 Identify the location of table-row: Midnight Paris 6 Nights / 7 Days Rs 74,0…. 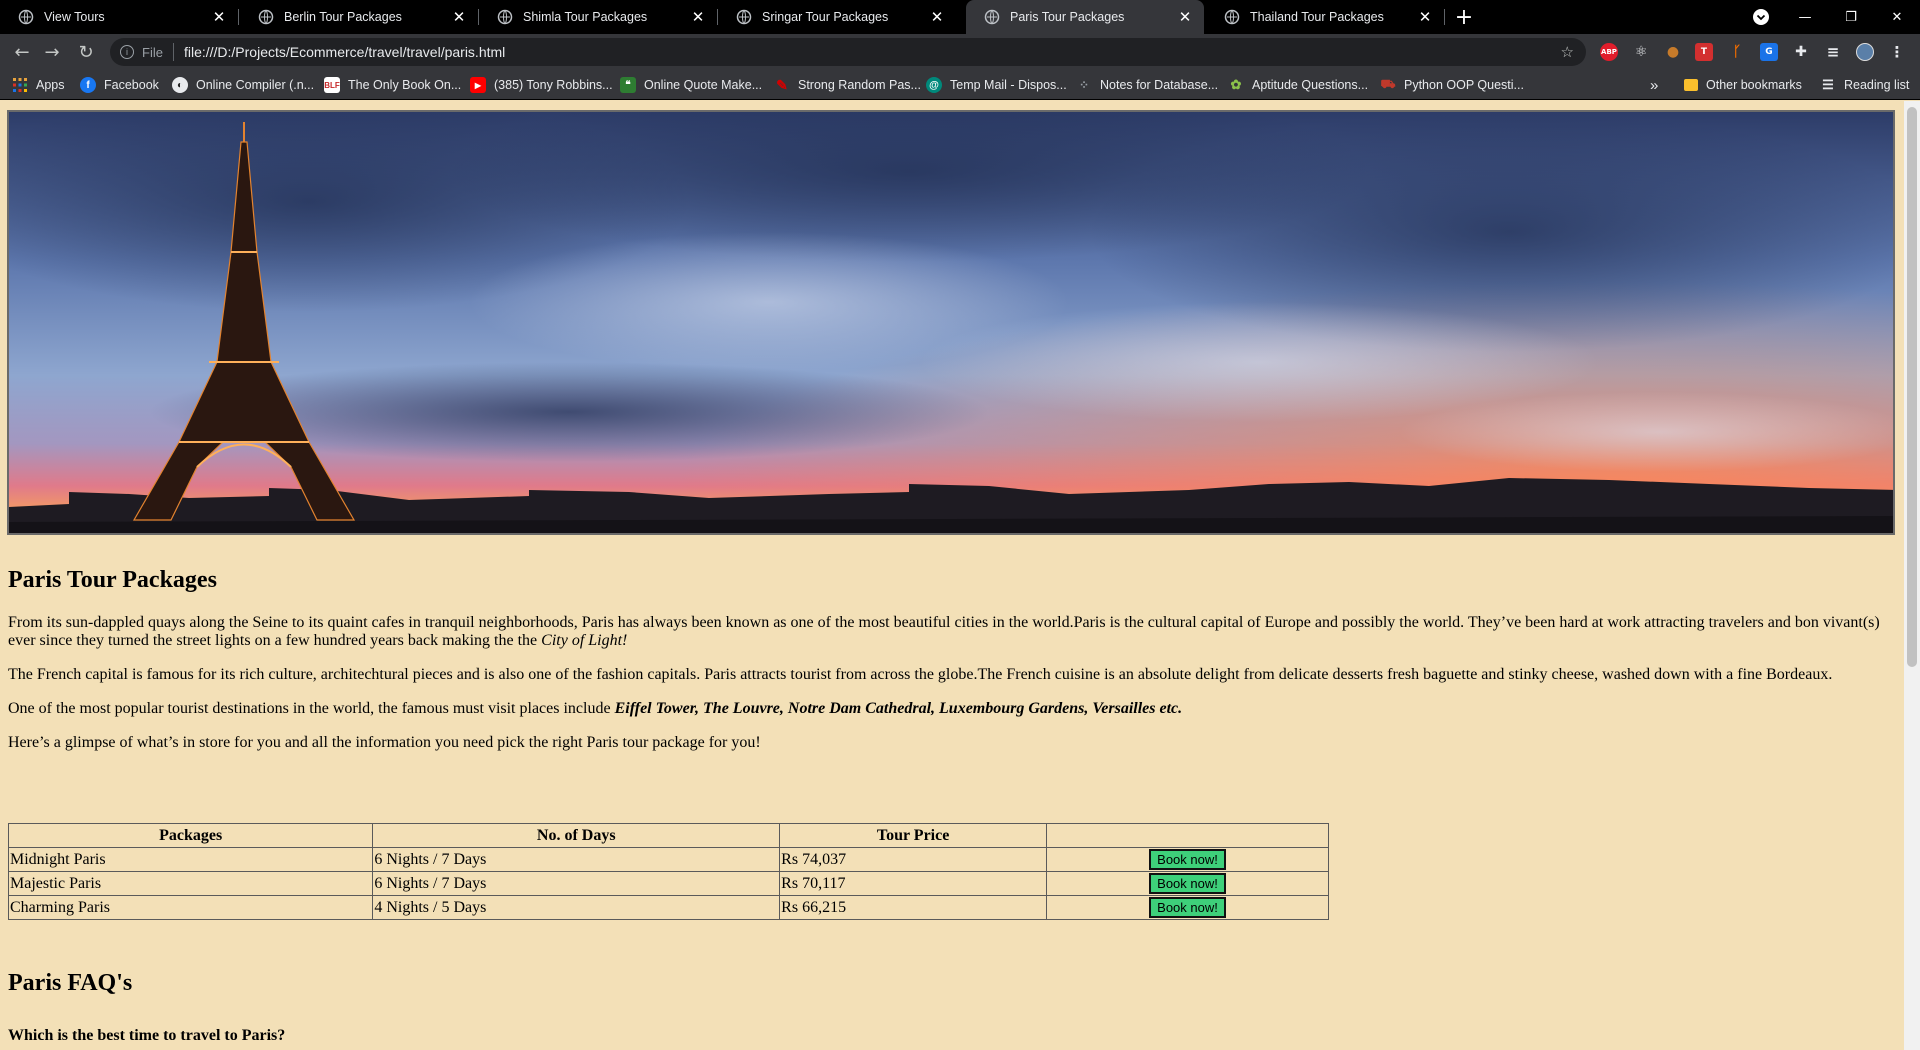
(668, 859).